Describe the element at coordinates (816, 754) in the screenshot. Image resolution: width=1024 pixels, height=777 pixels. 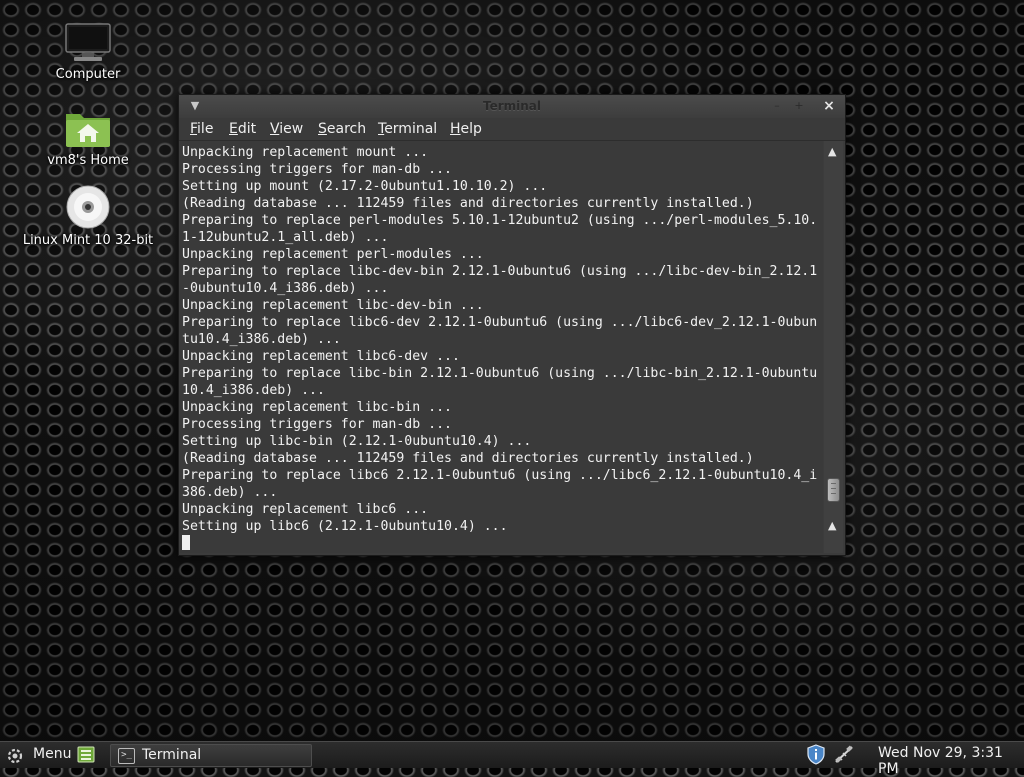
I see `update-shield-icon` at that location.